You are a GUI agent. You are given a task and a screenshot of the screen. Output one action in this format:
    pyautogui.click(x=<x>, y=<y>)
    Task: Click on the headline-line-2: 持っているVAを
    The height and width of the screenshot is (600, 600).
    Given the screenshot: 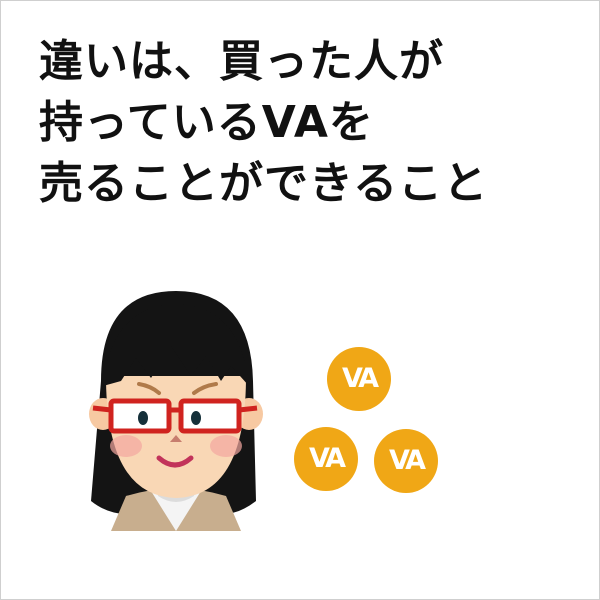 What is the action you would take?
    pyautogui.click(x=206, y=122)
    